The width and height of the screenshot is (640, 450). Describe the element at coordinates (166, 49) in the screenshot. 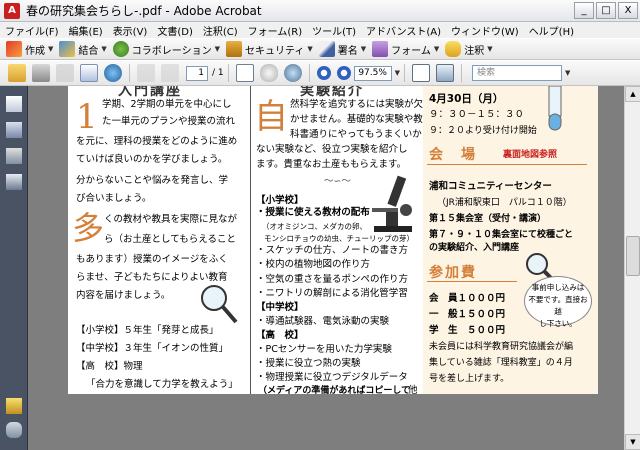

I see `collaborate-button: コラボレーション ▼` at that location.